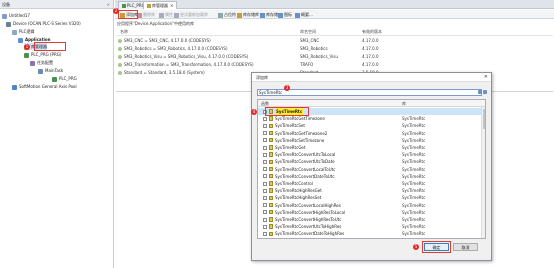  What do you see at coordinates (248, 14) in the screenshot?
I see `library-repository-button: 库存储库` at bounding box center [248, 14].